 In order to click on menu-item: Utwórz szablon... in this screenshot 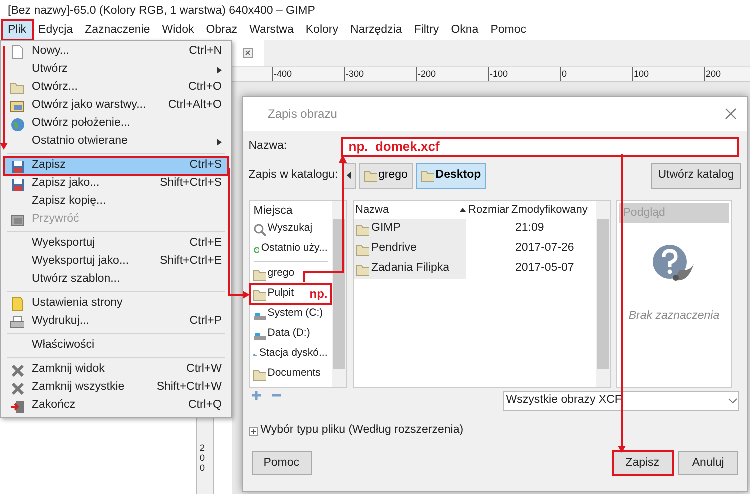, I will do `click(116, 280)`.